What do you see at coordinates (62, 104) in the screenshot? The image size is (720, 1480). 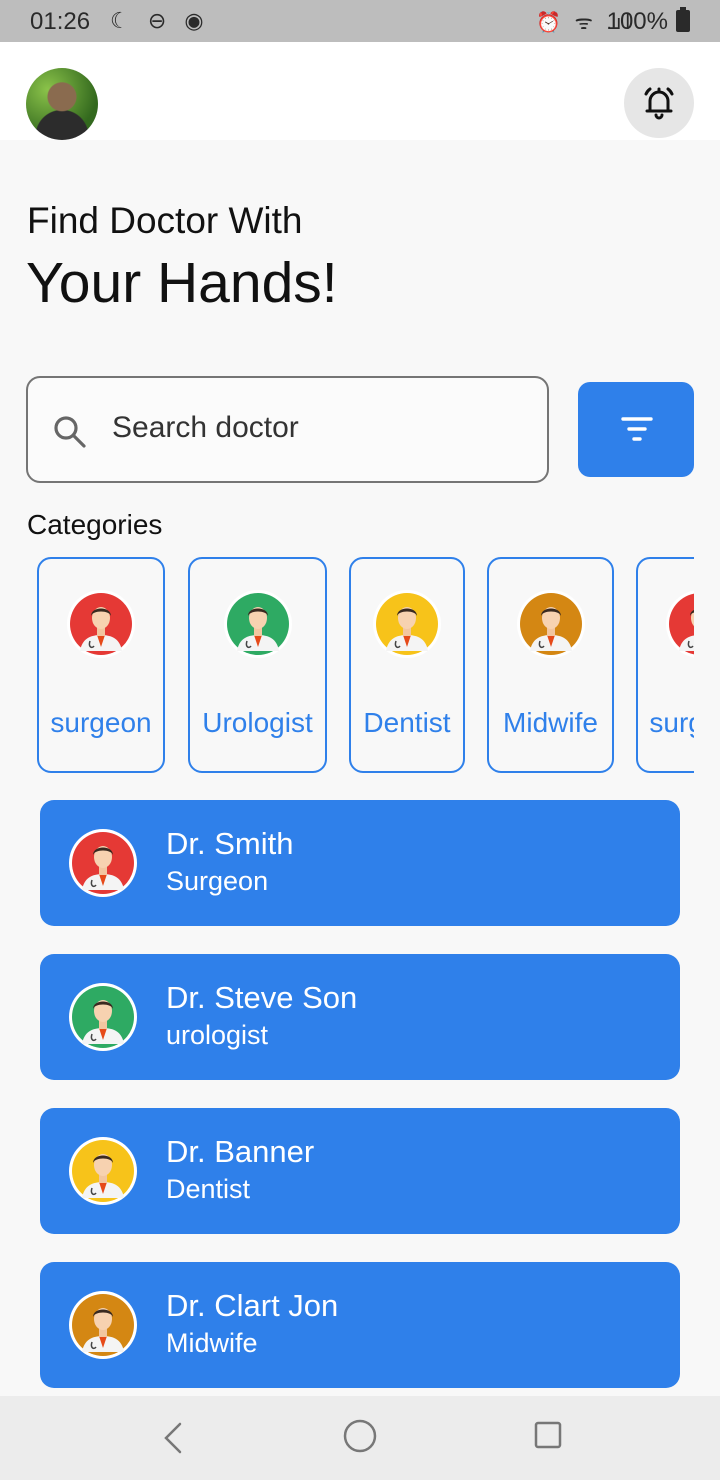 I see `profile-avatar` at bounding box center [62, 104].